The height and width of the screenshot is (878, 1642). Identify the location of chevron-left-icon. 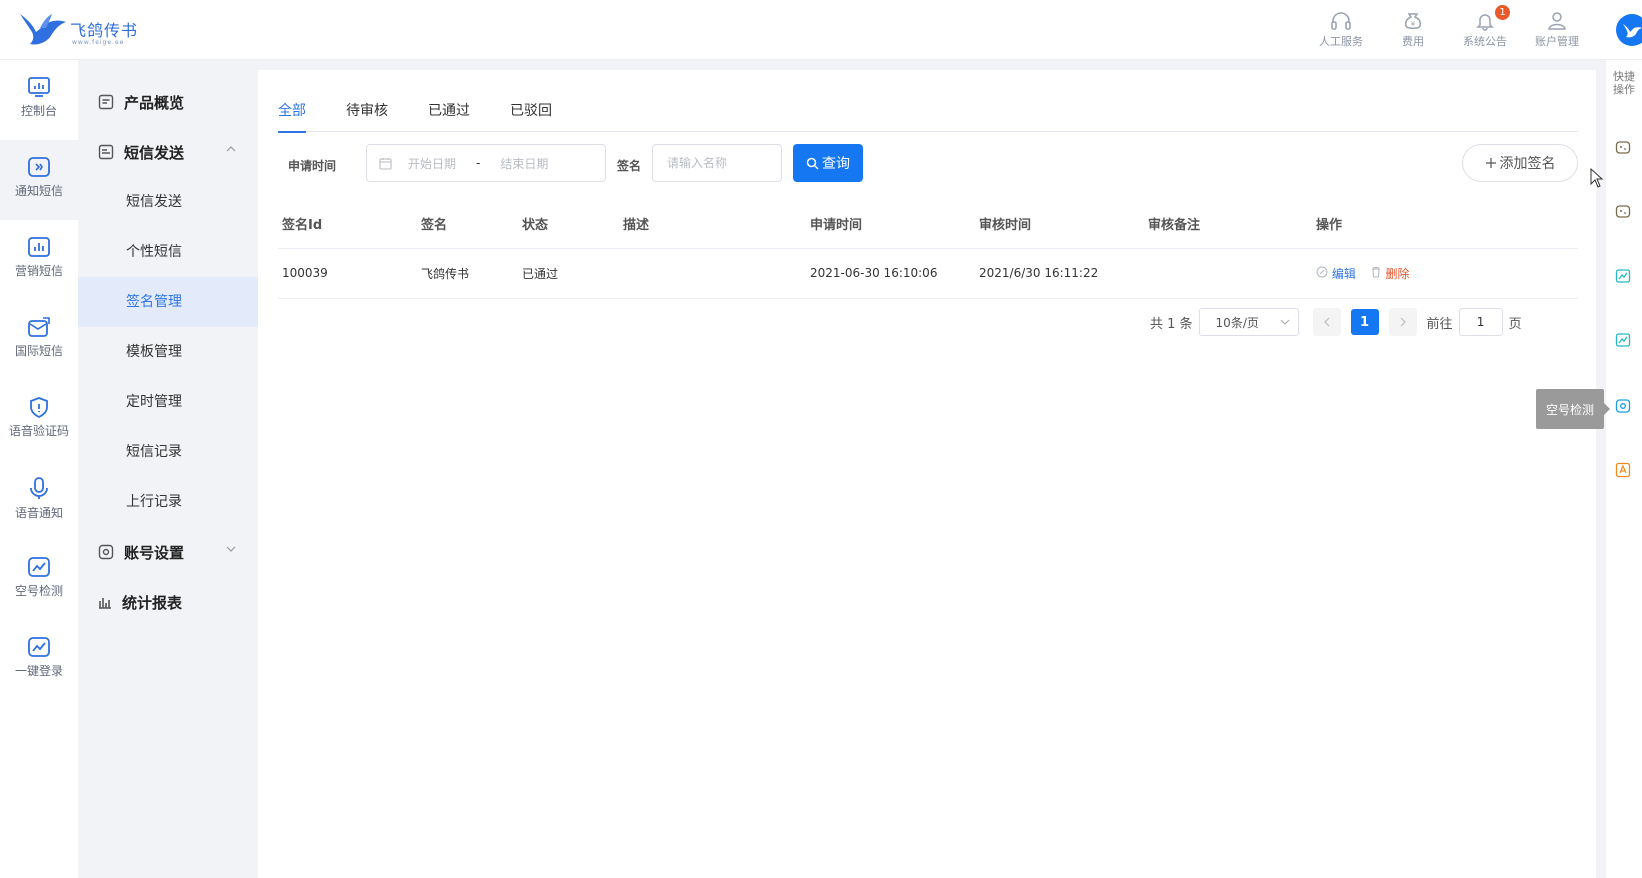
(1326, 322).